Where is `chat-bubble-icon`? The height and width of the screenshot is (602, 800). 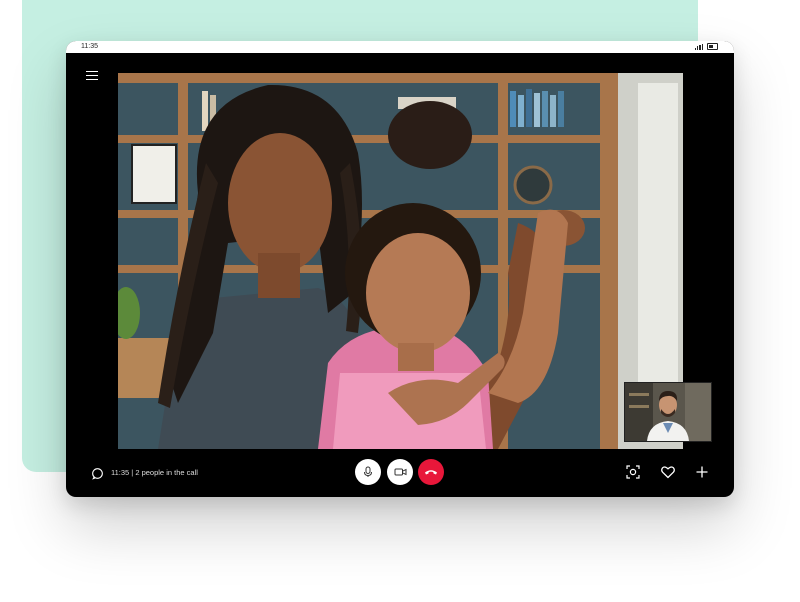 chat-bubble-icon is located at coordinates (97, 473).